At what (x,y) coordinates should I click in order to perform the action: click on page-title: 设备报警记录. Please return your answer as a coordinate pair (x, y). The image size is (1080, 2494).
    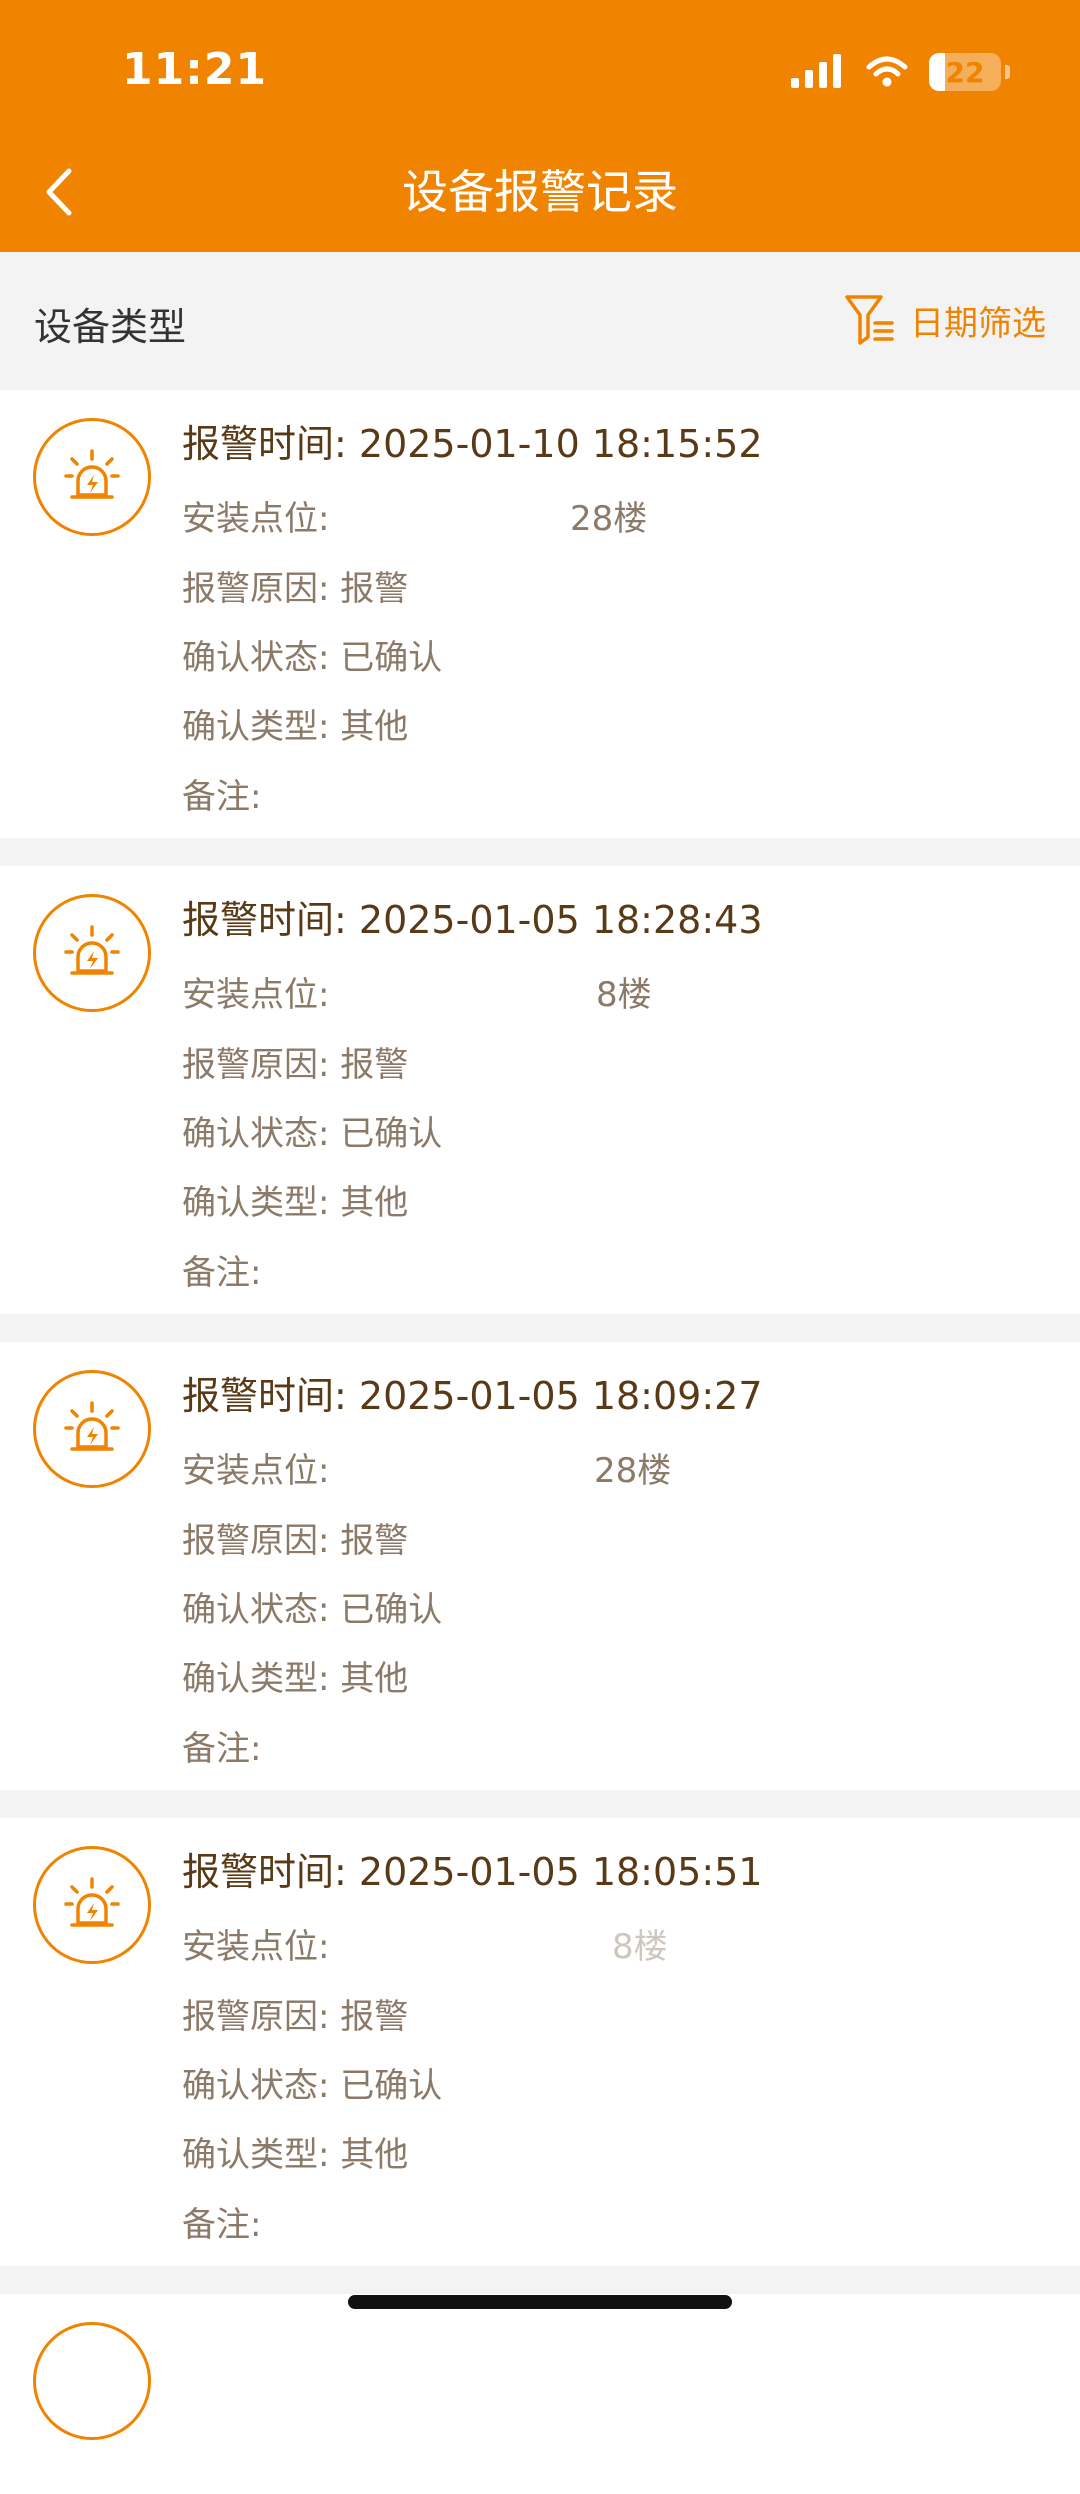
    Looking at the image, I should click on (540, 192).